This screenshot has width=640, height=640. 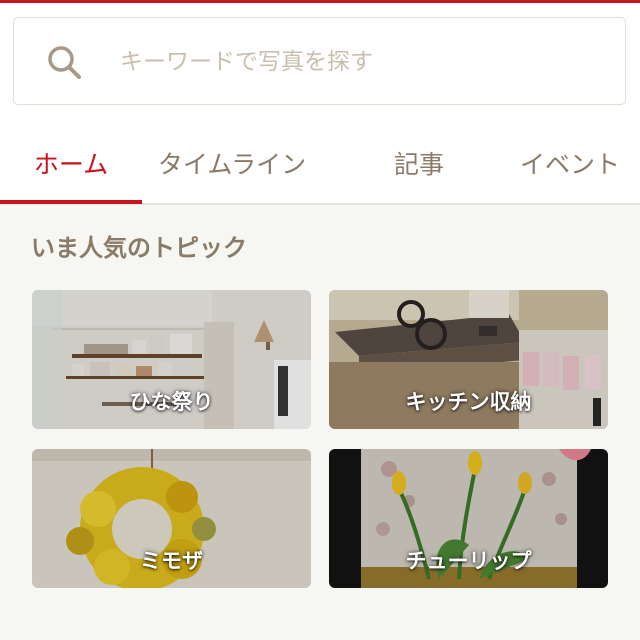 I want to click on topic-label: チューリップ, so click(x=468, y=561).